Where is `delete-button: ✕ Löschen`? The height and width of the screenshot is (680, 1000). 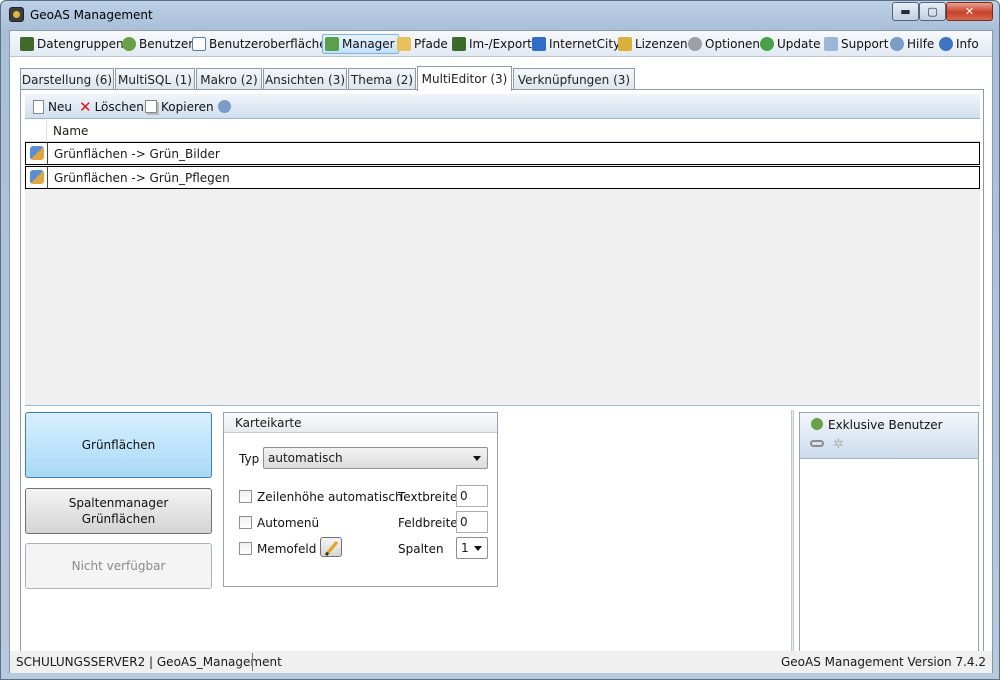
delete-button: ✕ Löschen is located at coordinates (111, 106).